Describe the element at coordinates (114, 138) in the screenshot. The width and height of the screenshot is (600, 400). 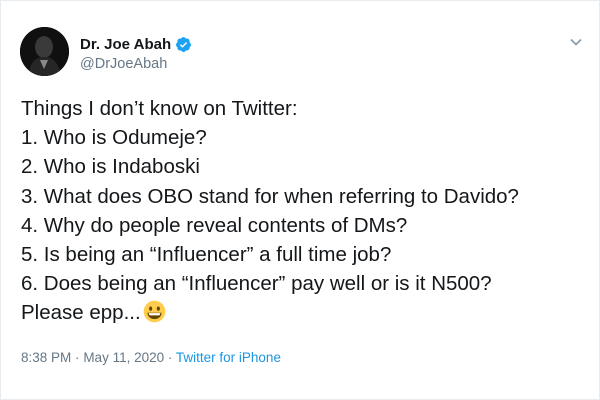
I see `tweet-line: 1. Who is Odumeje?` at that location.